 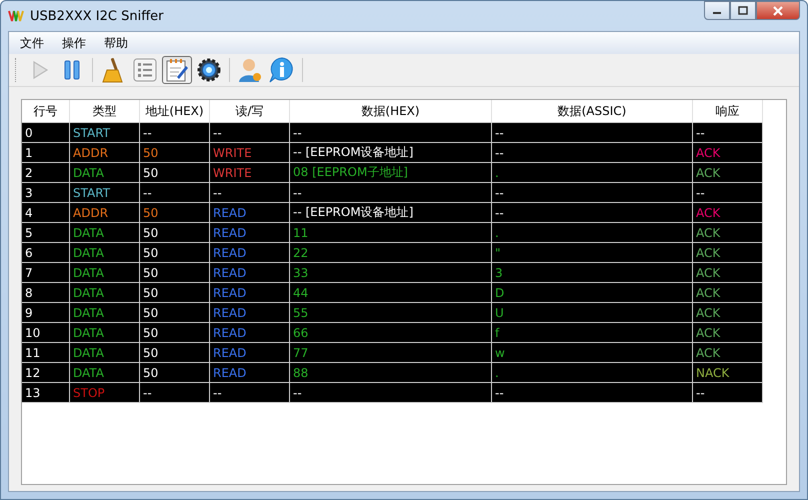 I want to click on gear-icon, so click(x=209, y=70).